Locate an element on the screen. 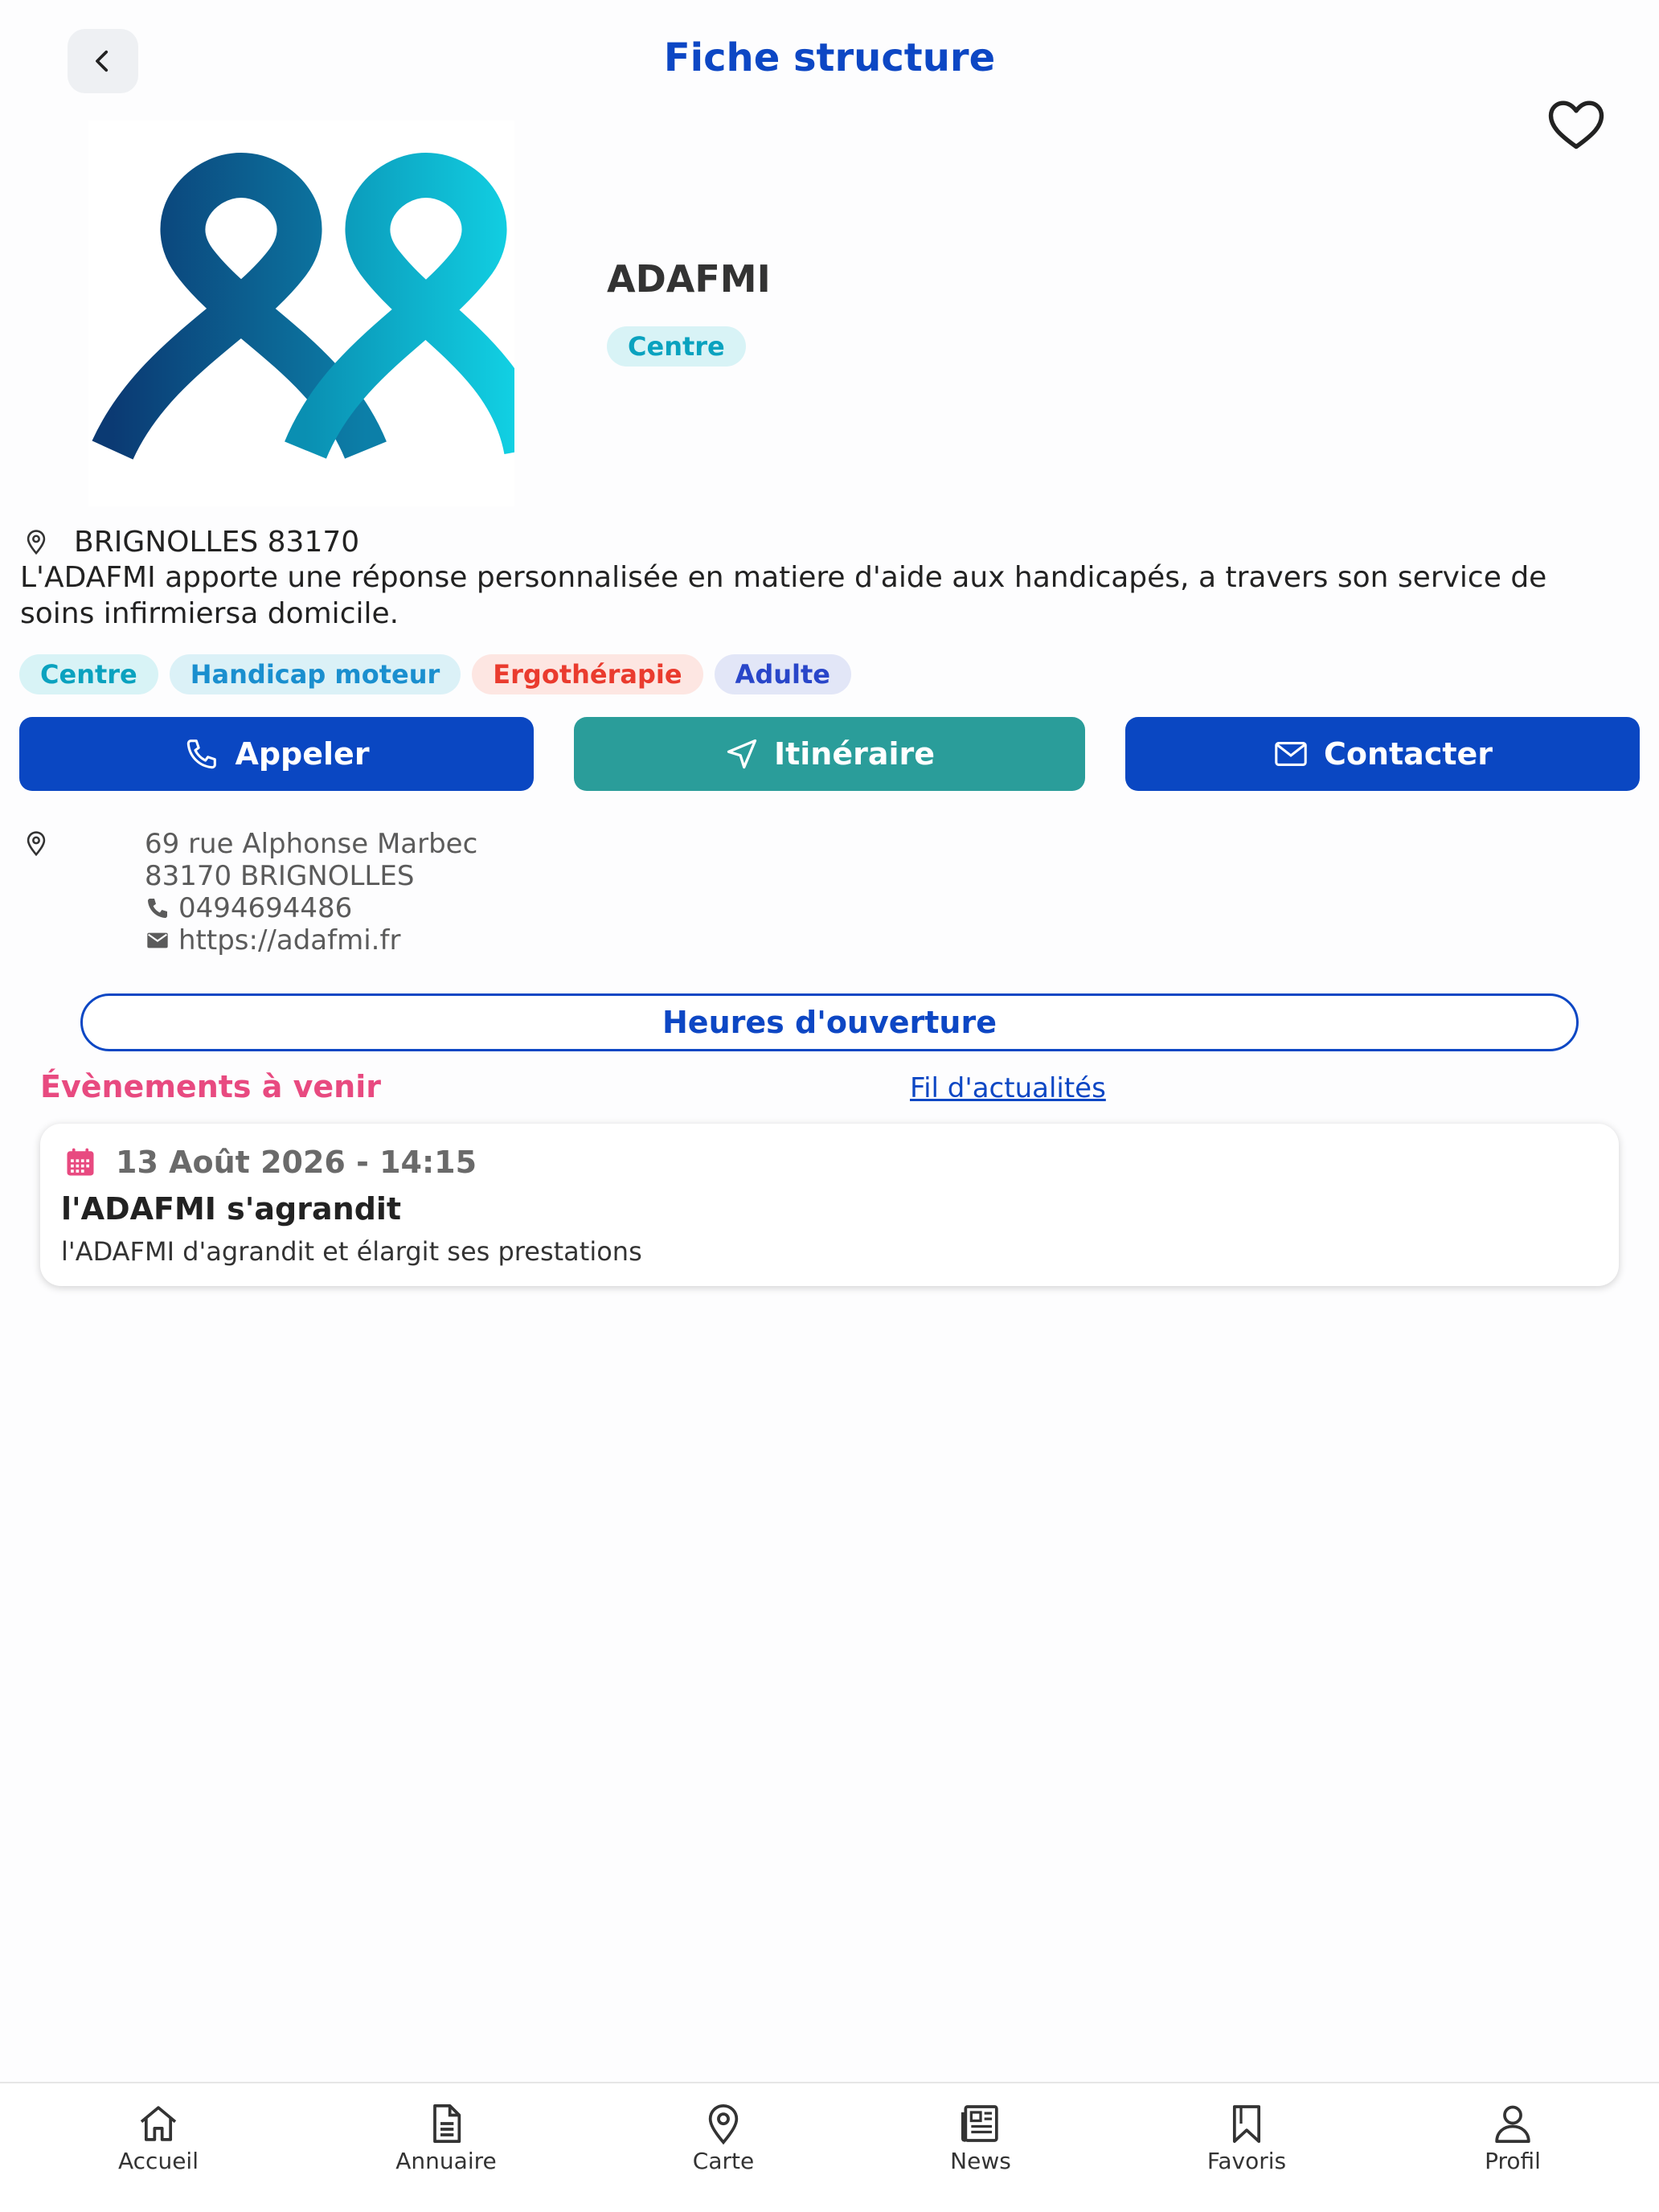 The width and height of the screenshot is (1659, 2212). event-date-text: 13 Août 2026 - 14:15 is located at coordinates (296, 1162).